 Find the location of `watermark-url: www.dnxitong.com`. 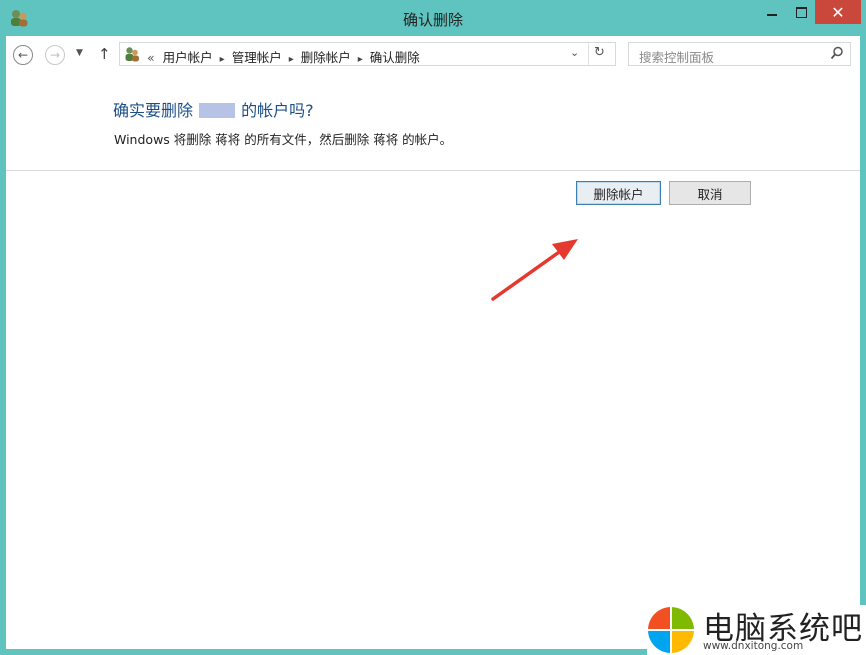

watermark-url: www.dnxitong.com is located at coordinates (753, 646).